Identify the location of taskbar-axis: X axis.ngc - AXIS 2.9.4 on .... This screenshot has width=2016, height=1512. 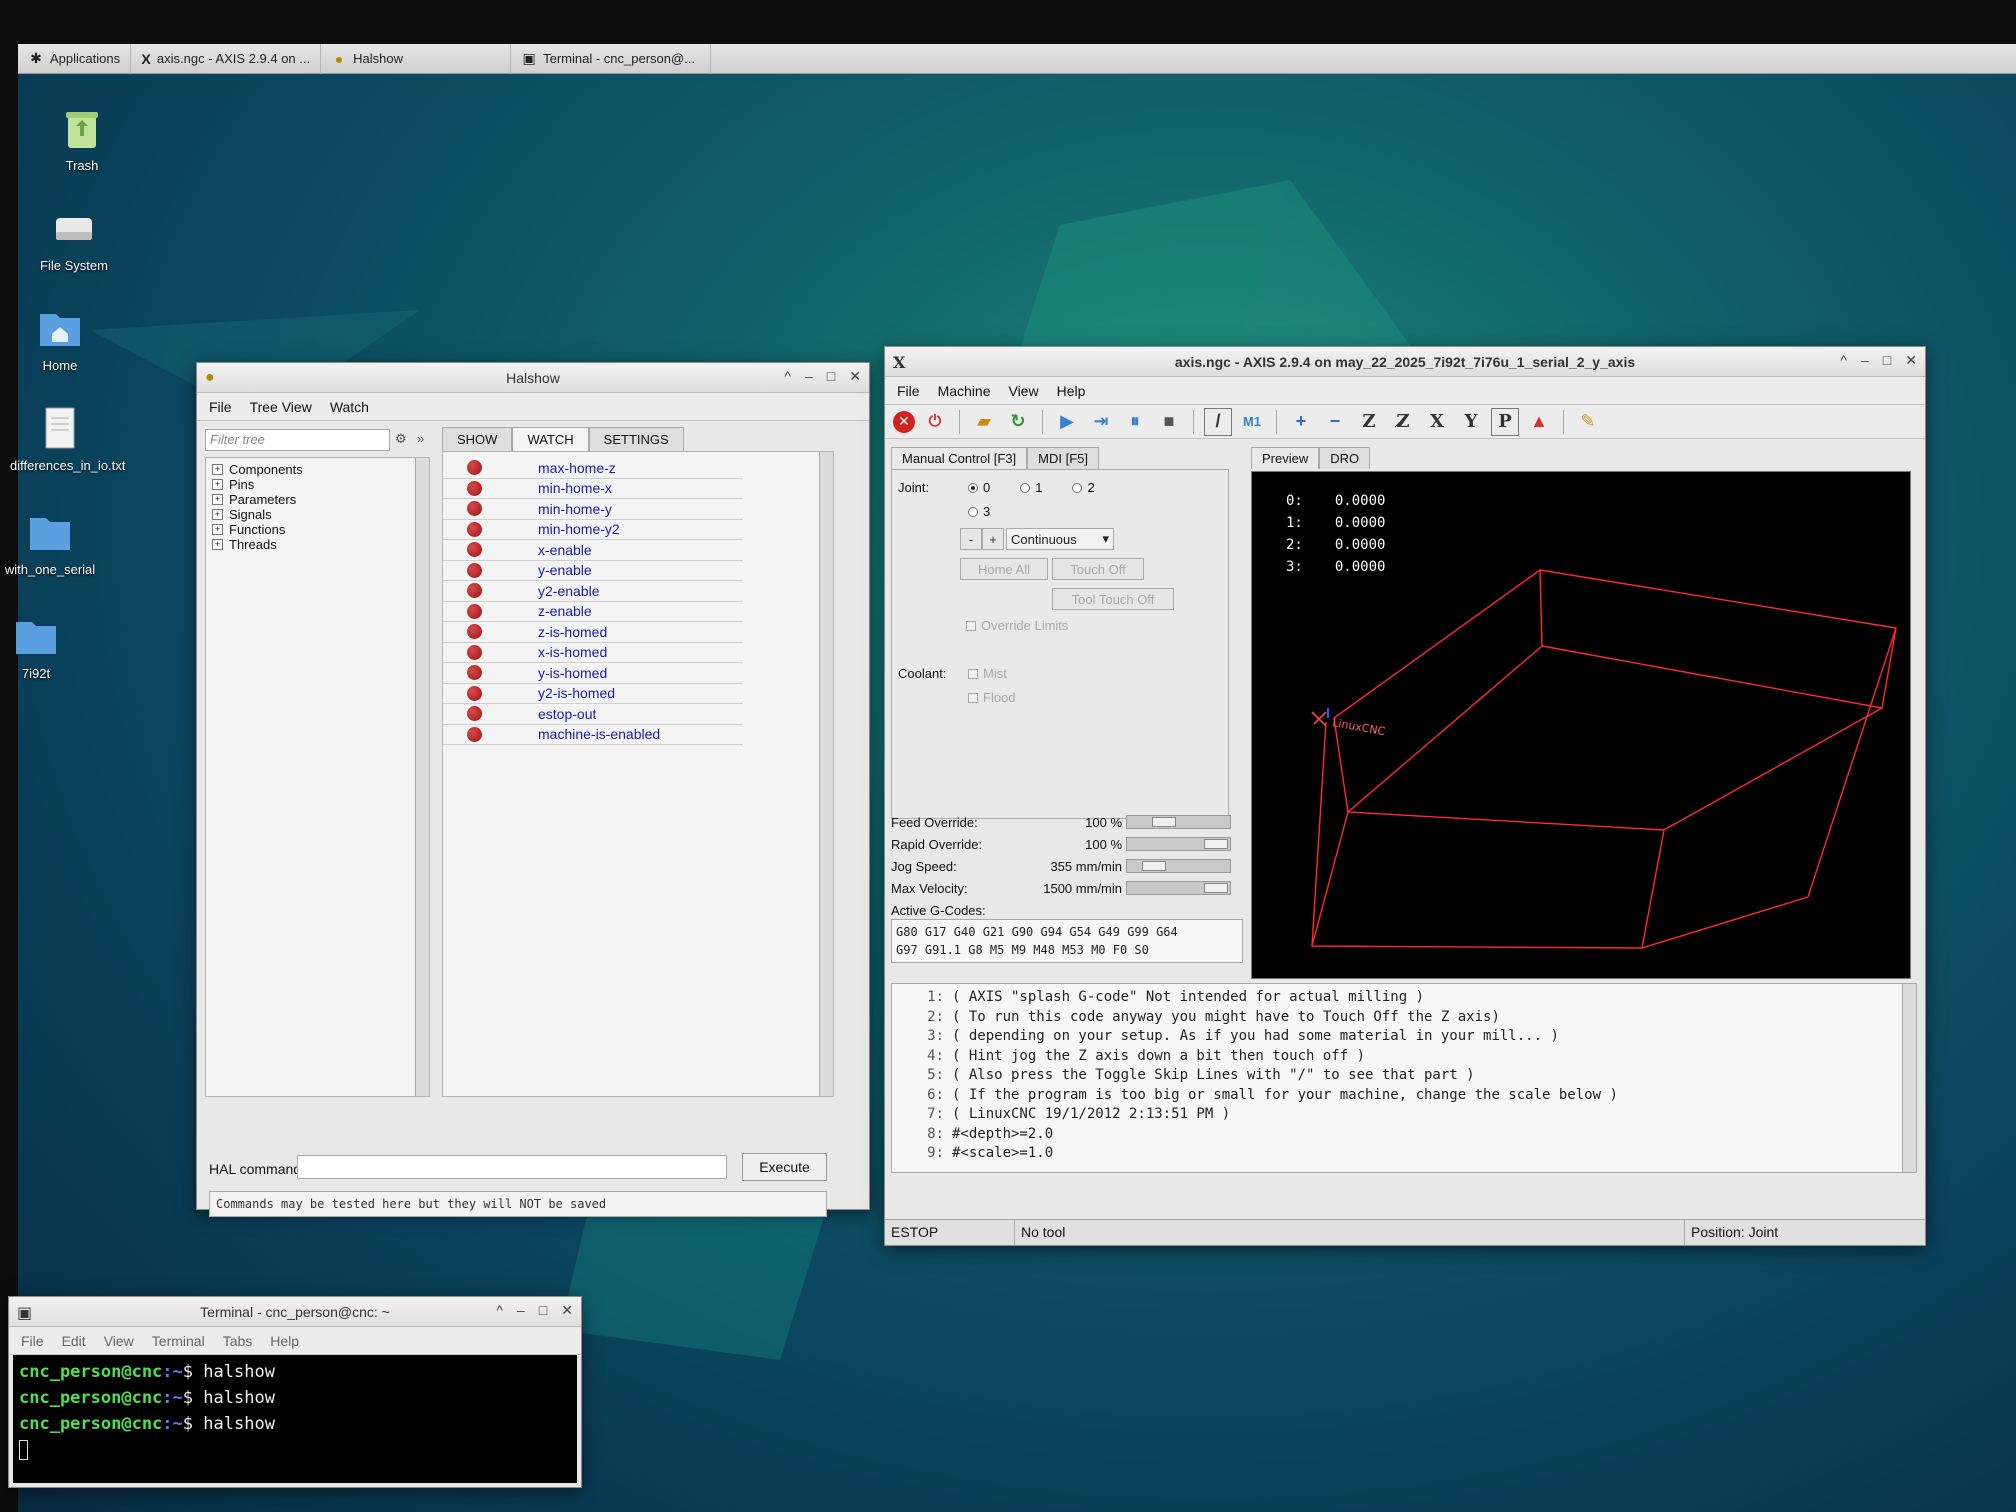
(226, 58).